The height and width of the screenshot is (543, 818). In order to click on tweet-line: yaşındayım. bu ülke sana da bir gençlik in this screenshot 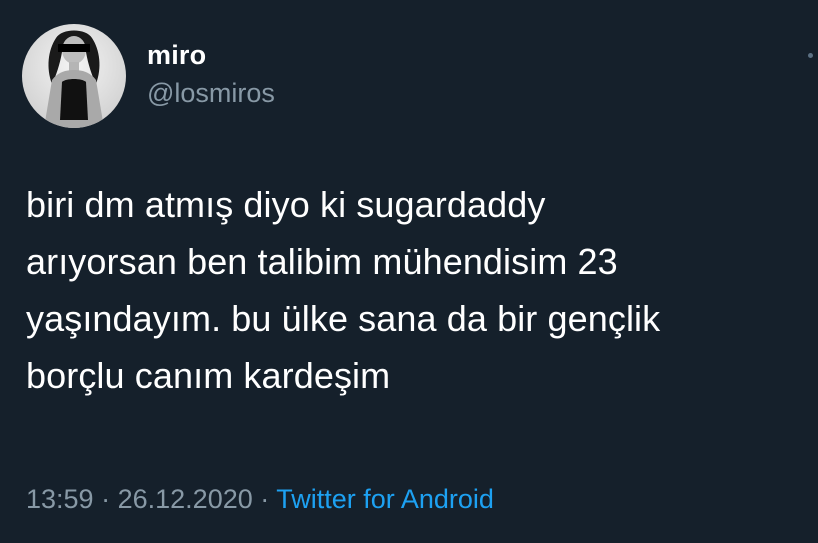, I will do `click(343, 318)`.